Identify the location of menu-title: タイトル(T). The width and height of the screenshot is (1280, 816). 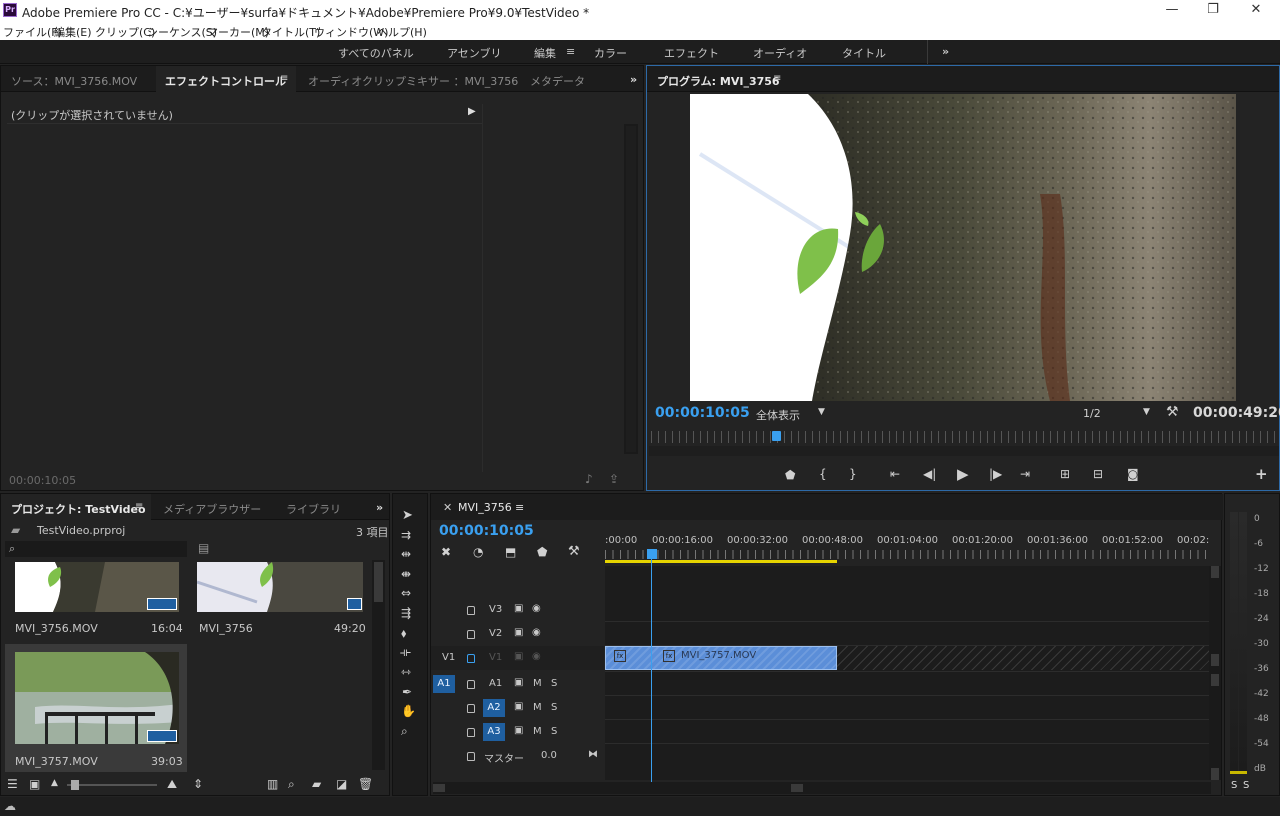
(290, 32).